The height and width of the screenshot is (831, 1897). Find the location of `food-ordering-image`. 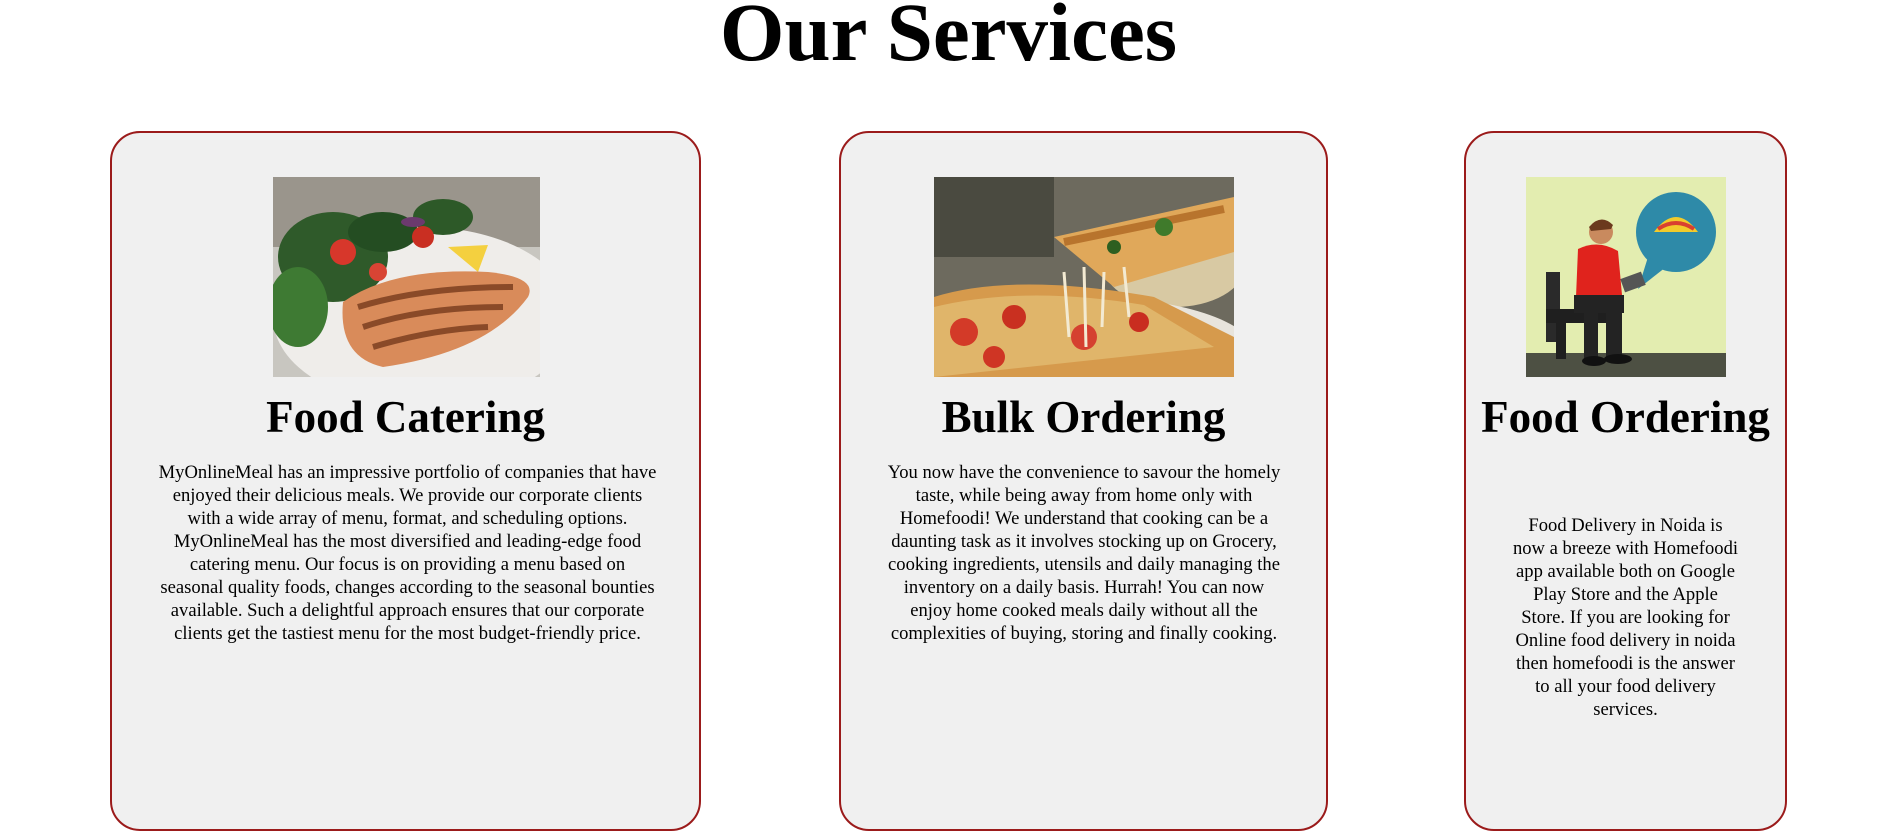

food-ordering-image is located at coordinates (1626, 277).